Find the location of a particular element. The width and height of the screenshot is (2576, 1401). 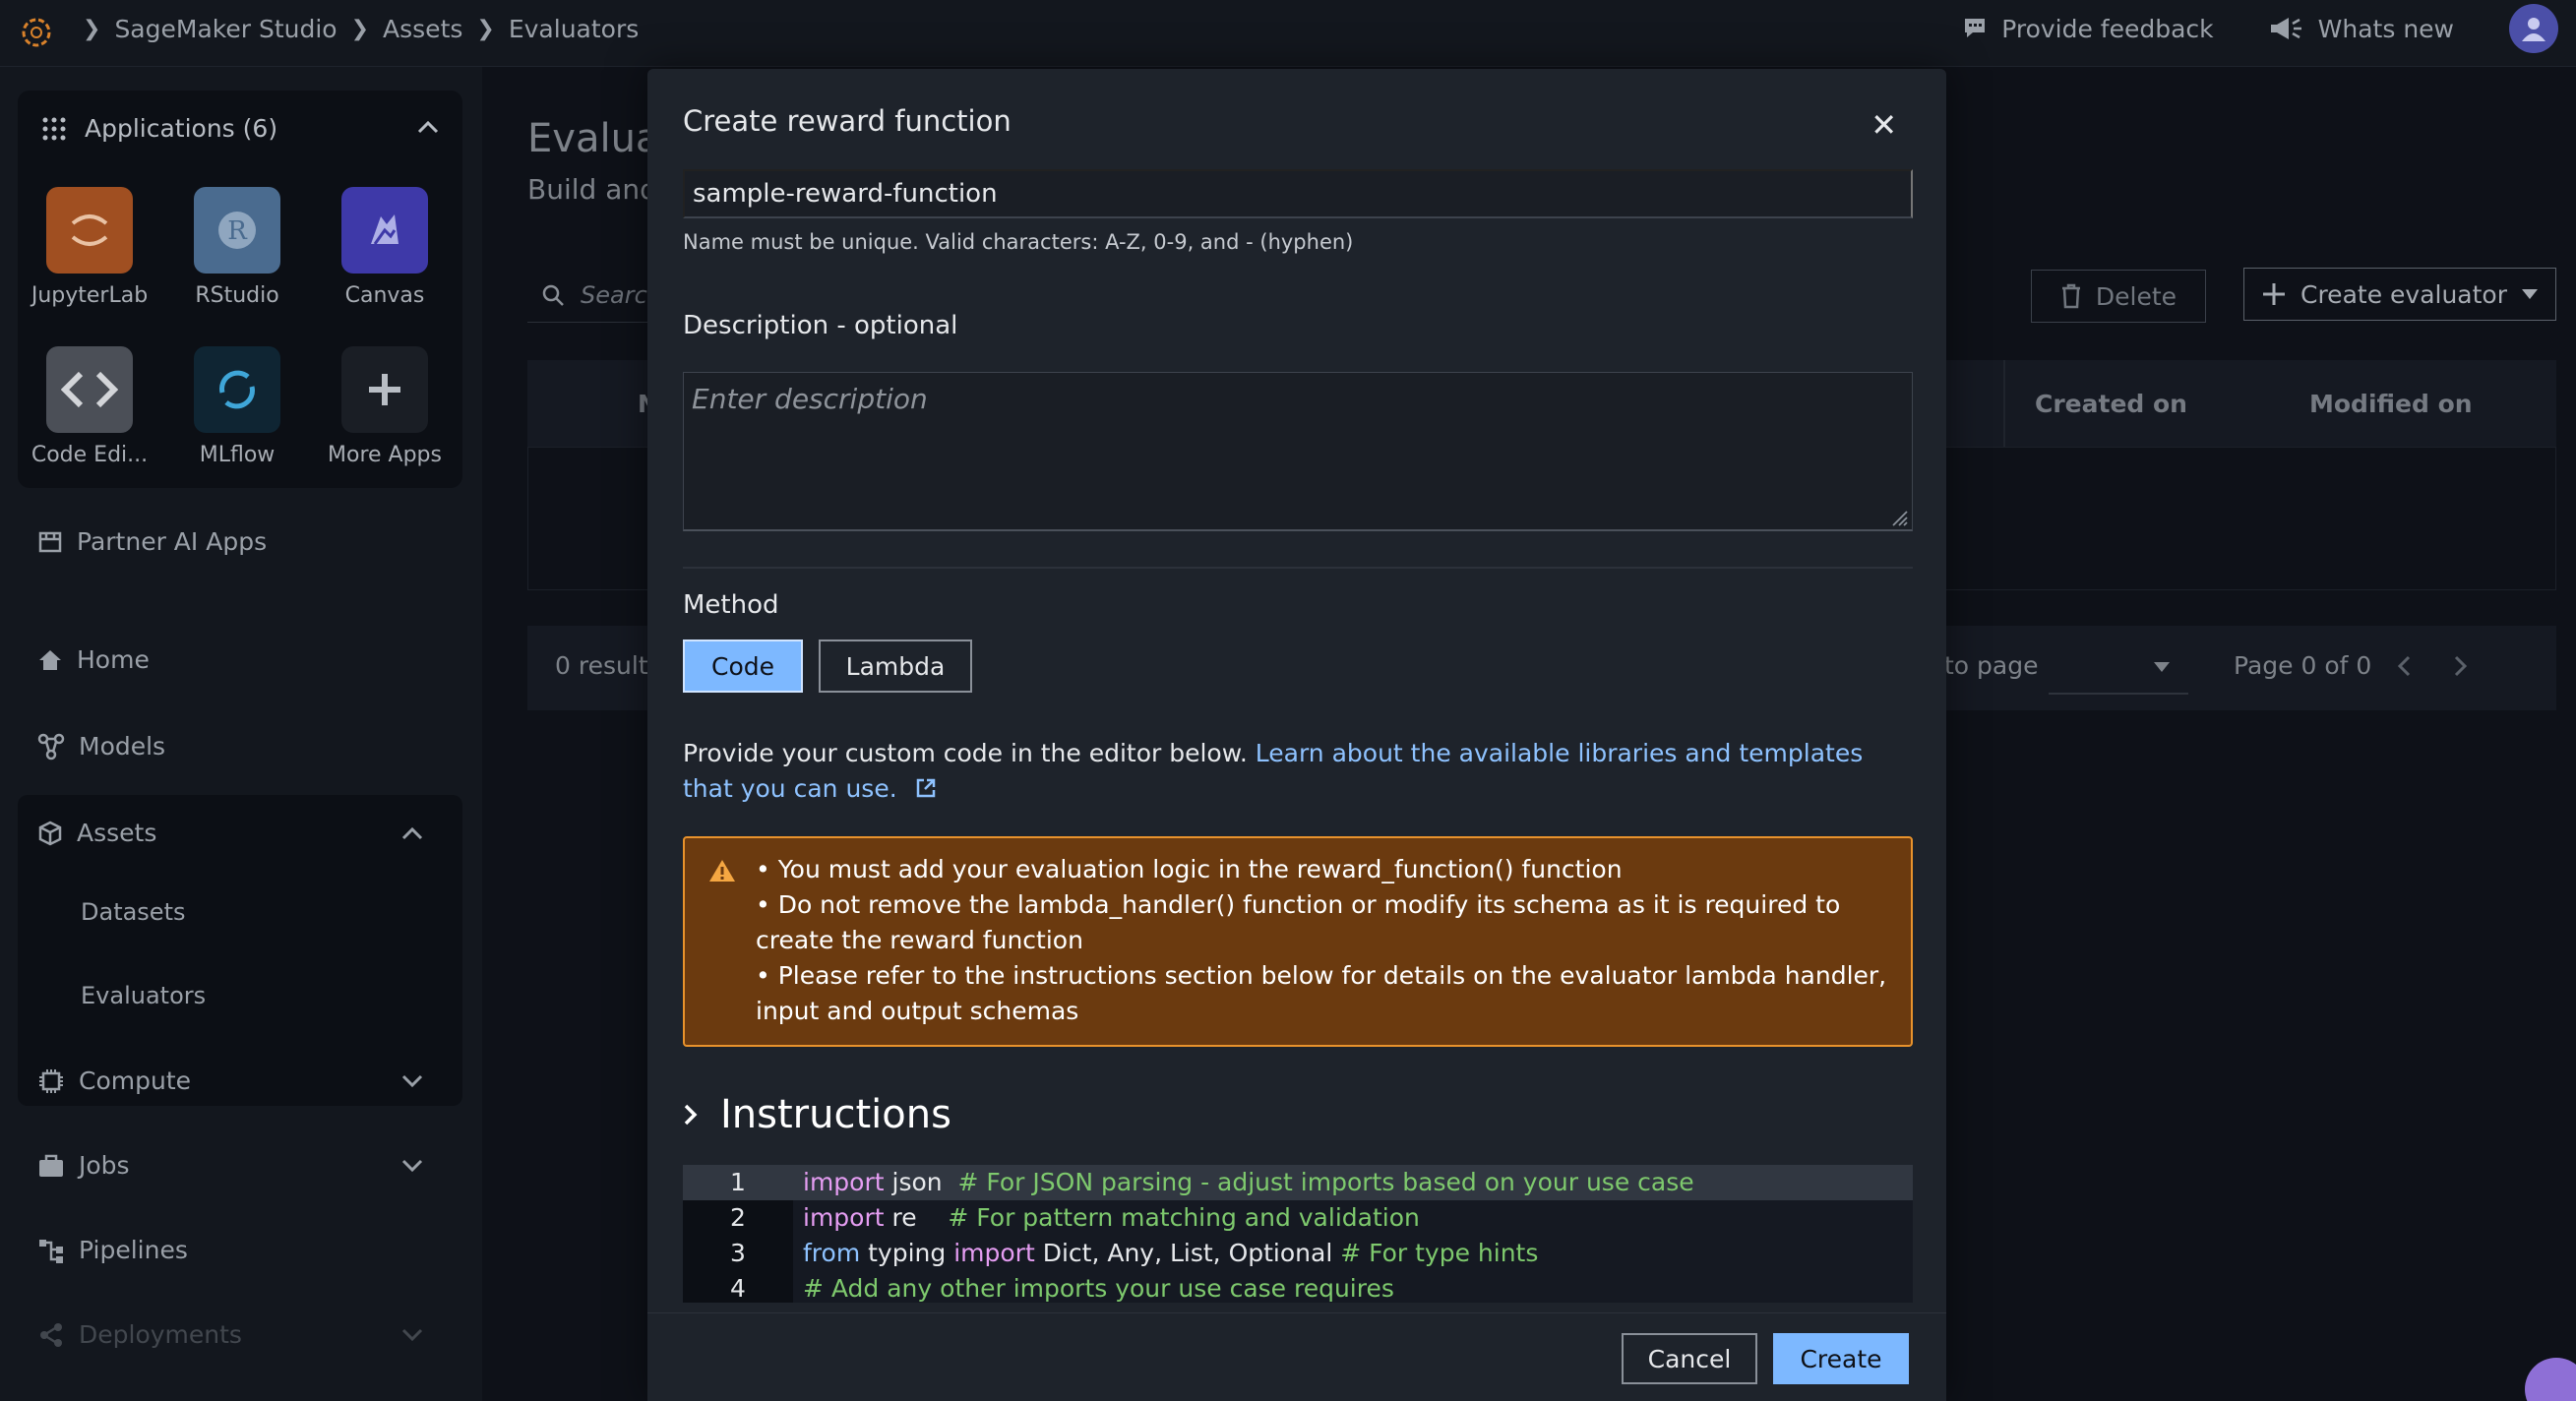

home-icon is located at coordinates (50, 659).